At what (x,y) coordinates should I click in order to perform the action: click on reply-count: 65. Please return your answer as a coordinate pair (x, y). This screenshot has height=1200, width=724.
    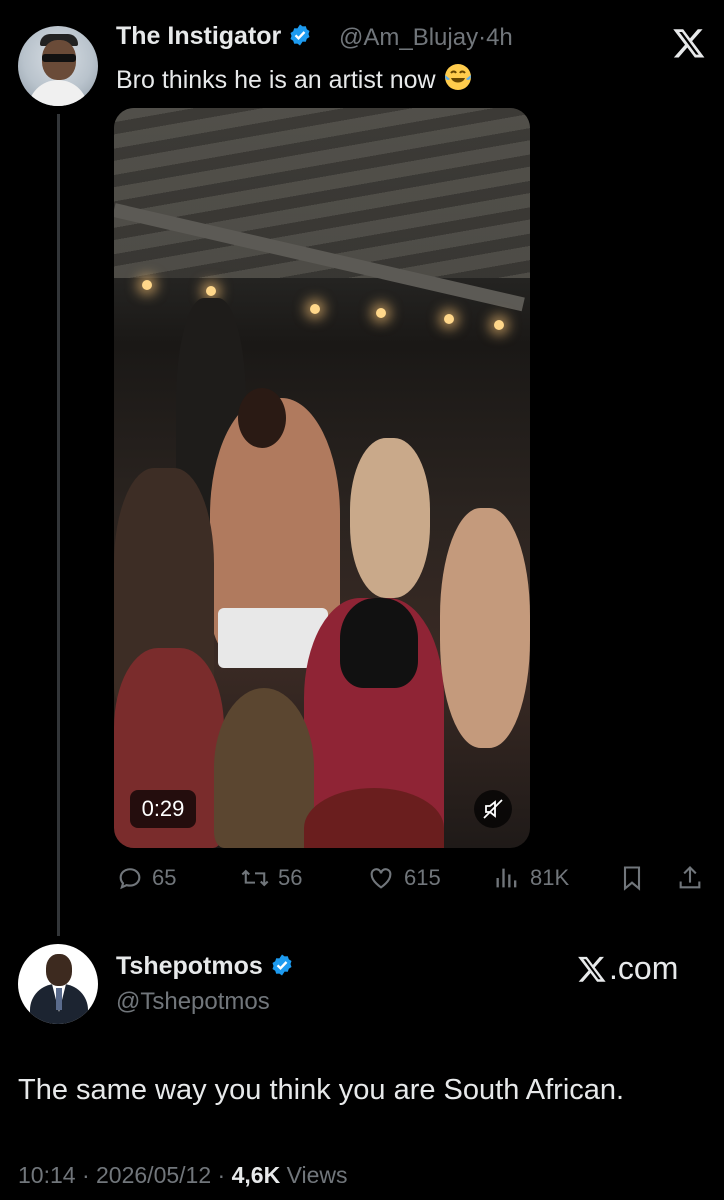
    Looking at the image, I should click on (164, 877).